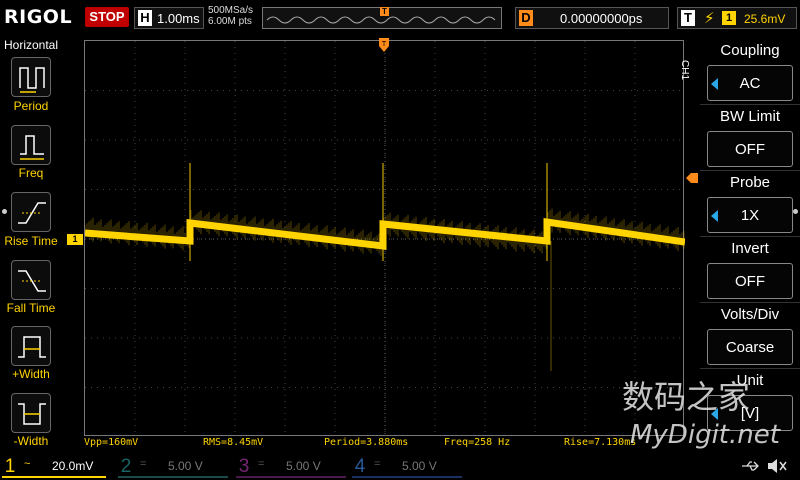 This screenshot has height=480, width=800. I want to click on rising-edge-icon: ⚡, so click(709, 18).